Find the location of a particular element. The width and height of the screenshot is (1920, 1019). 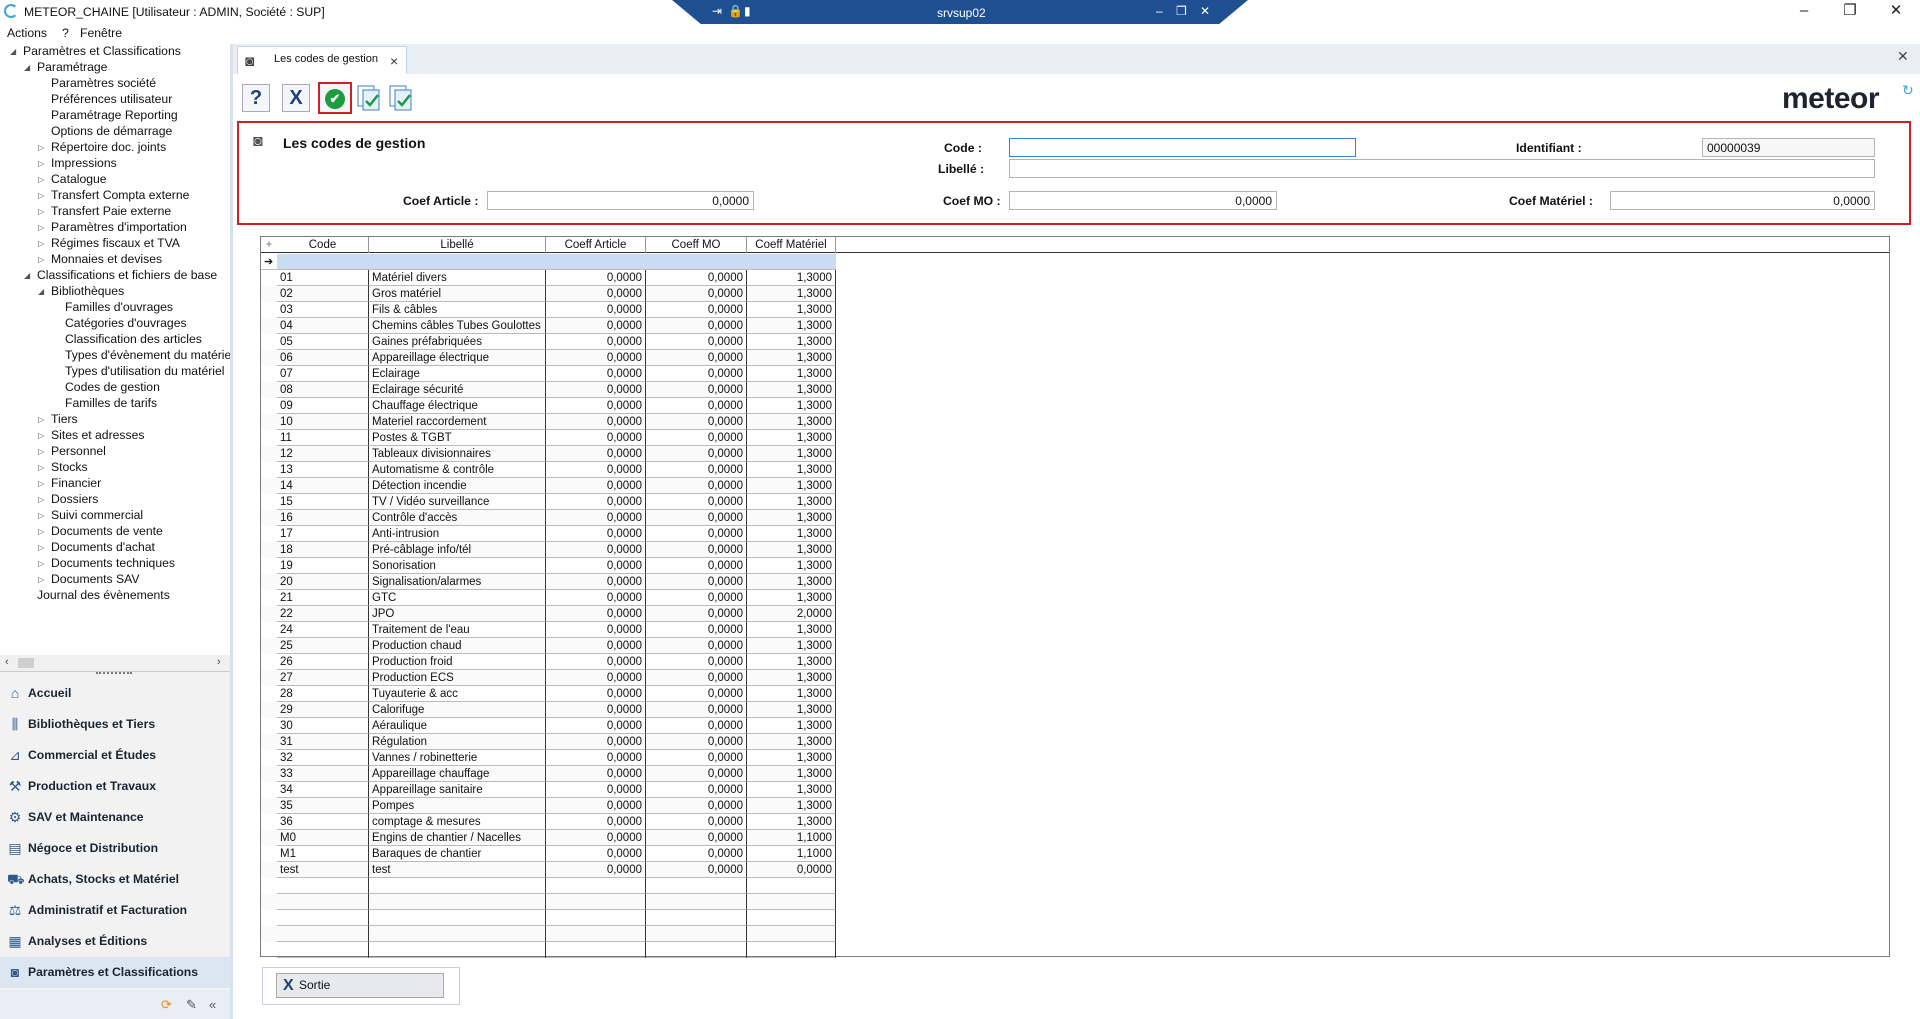

cell-libelle: Automatisme & contrôle is located at coordinates (457, 470).